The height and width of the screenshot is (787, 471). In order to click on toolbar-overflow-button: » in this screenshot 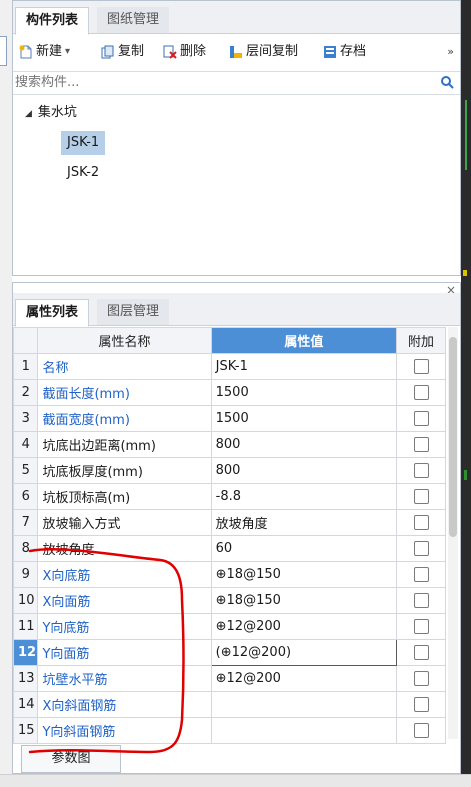, I will do `click(450, 52)`.